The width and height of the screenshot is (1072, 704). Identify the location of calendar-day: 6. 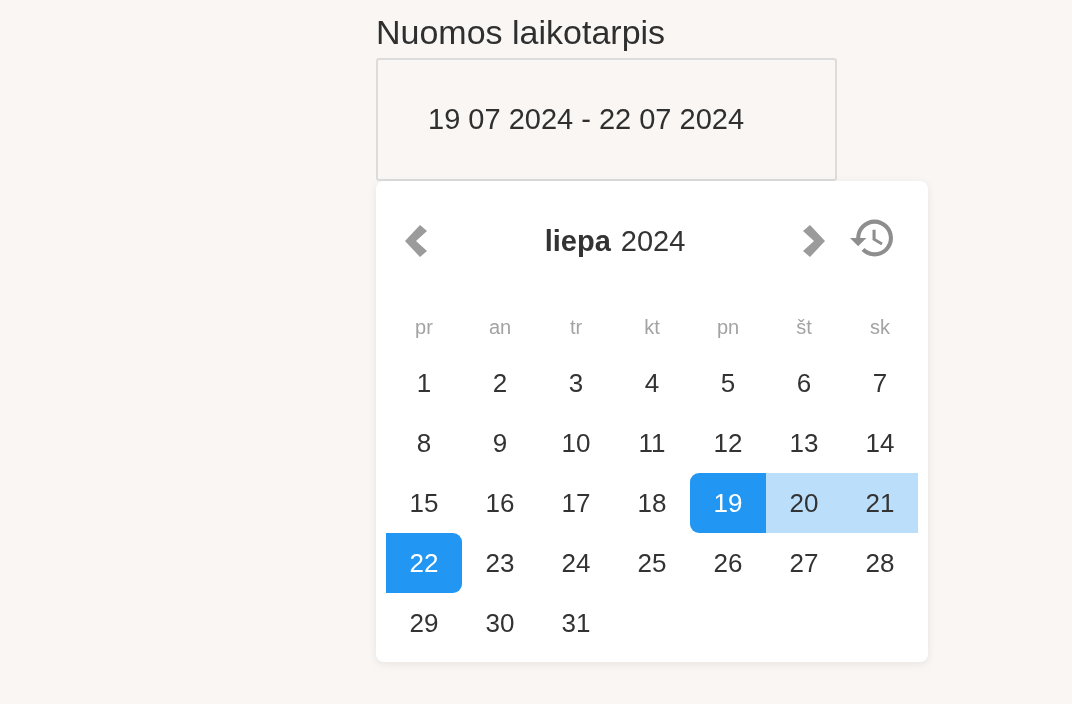
(804, 383).